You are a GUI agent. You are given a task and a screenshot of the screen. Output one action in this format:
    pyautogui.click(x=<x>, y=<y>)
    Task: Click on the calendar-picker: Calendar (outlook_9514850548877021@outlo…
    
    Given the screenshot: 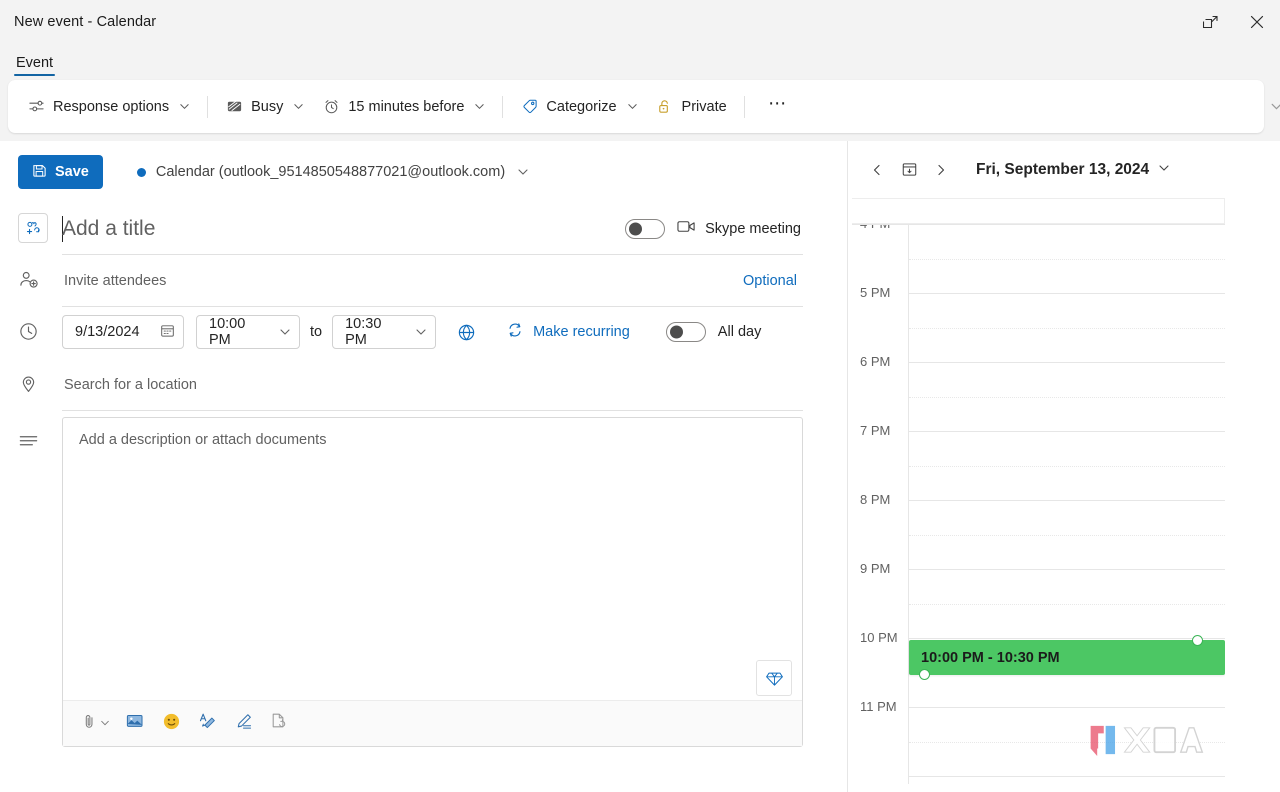 What is the action you would take?
    pyautogui.click(x=333, y=172)
    